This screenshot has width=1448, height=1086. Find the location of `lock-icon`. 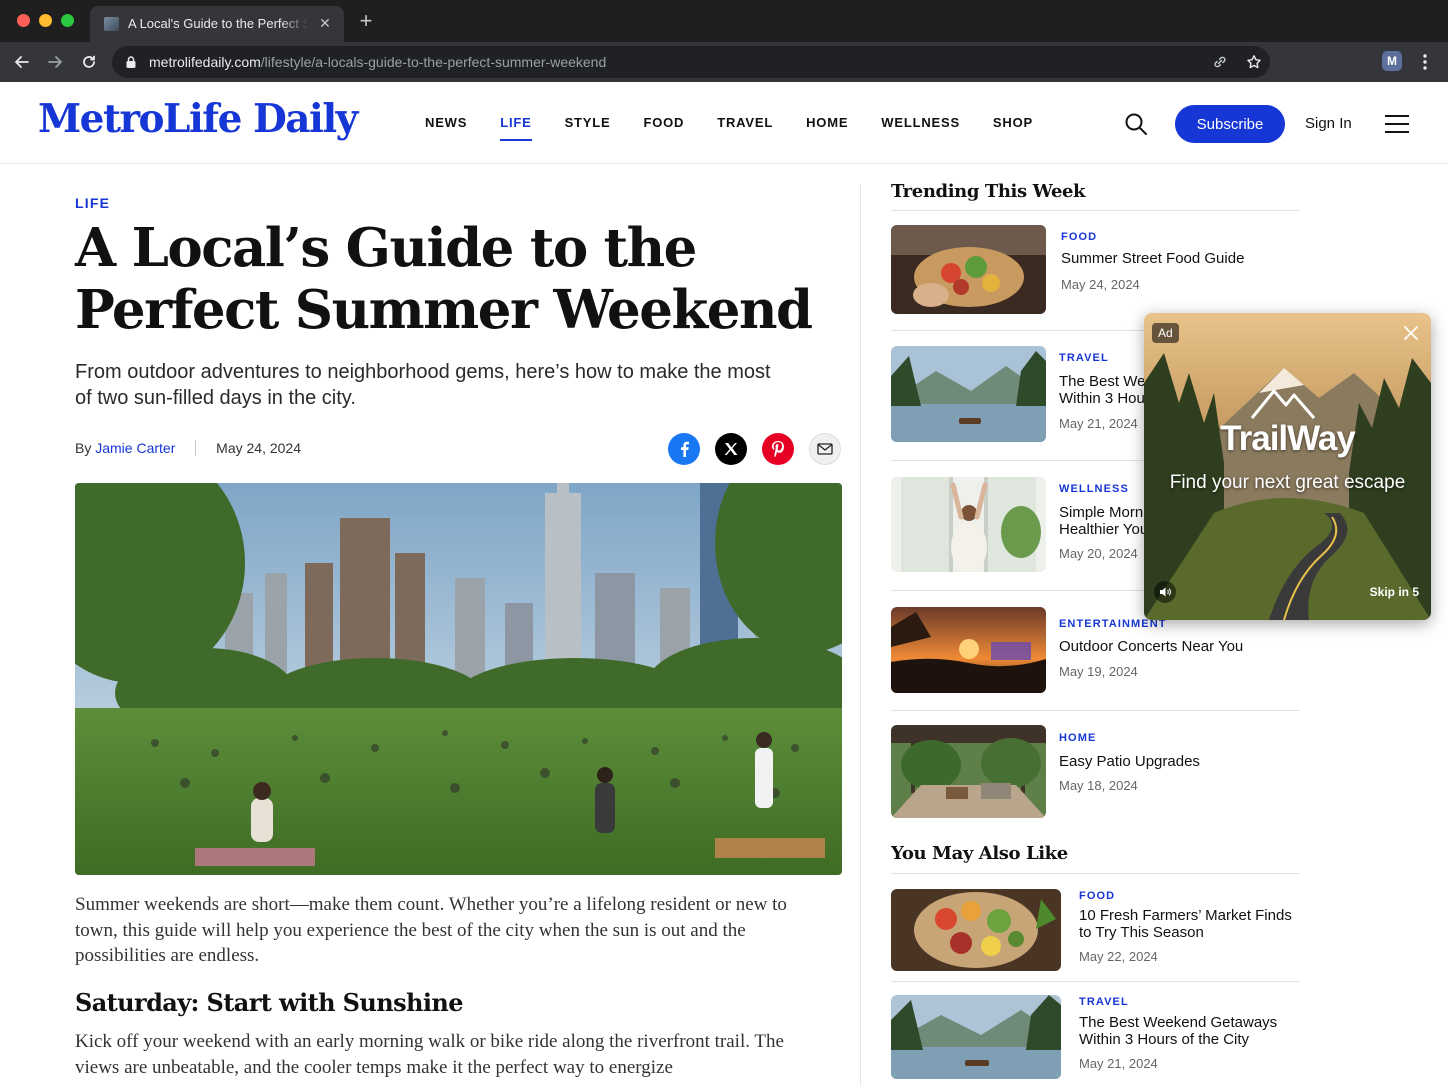

lock-icon is located at coordinates (131, 62).